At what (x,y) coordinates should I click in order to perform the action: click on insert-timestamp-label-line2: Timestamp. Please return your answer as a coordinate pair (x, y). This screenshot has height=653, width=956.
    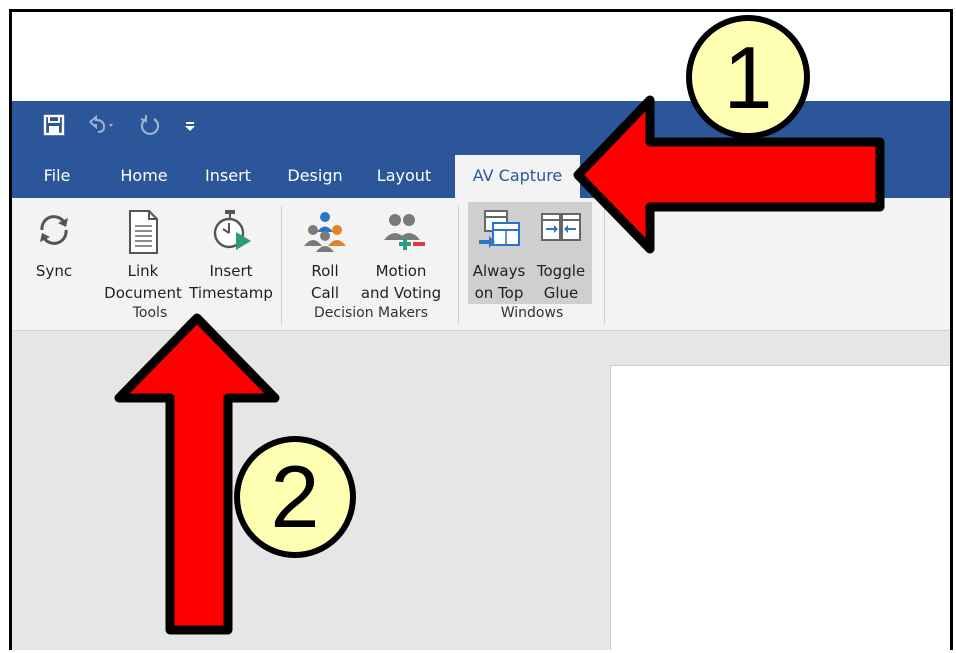
    Looking at the image, I should click on (231, 293).